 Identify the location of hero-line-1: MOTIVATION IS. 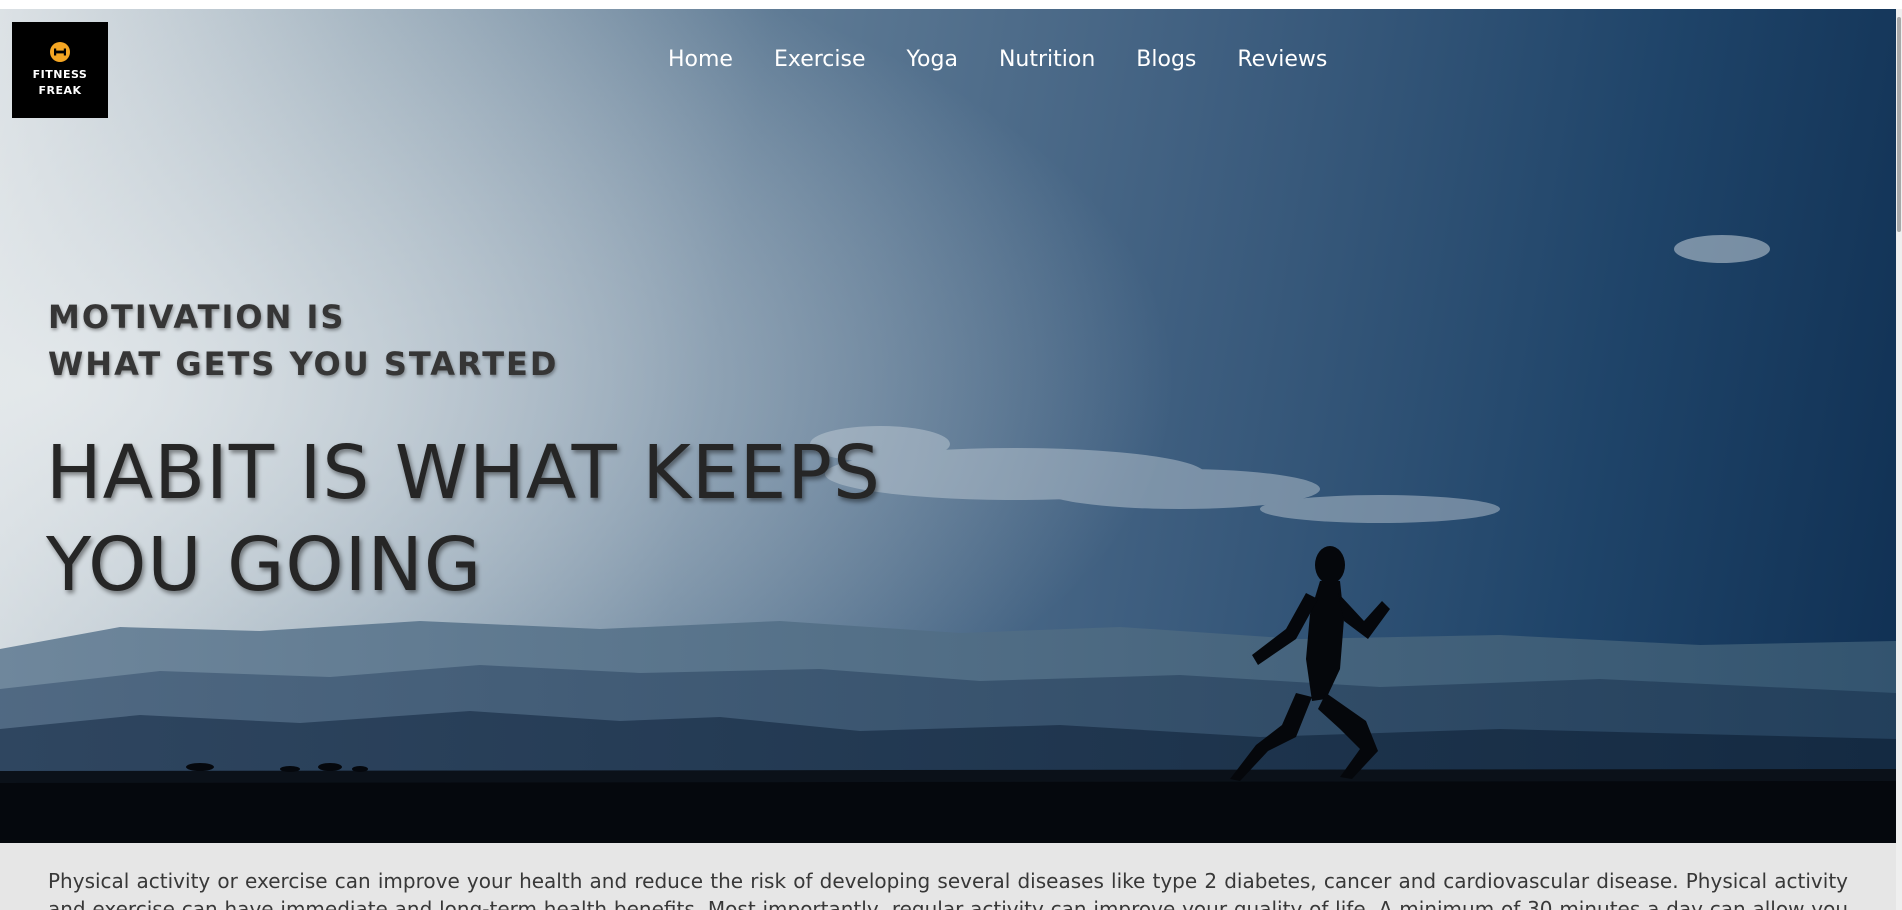
(197, 317).